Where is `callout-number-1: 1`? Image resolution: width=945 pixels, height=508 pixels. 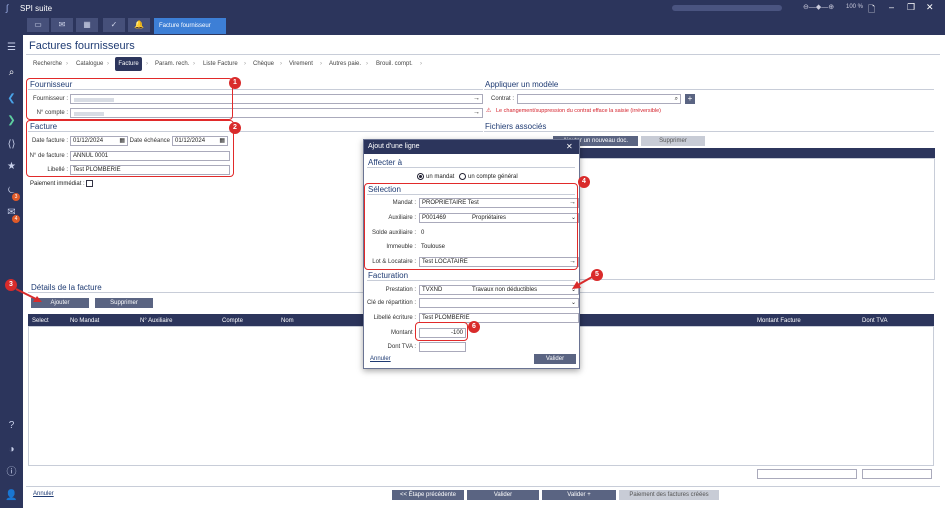
callout-number-1: 1 is located at coordinates (235, 83).